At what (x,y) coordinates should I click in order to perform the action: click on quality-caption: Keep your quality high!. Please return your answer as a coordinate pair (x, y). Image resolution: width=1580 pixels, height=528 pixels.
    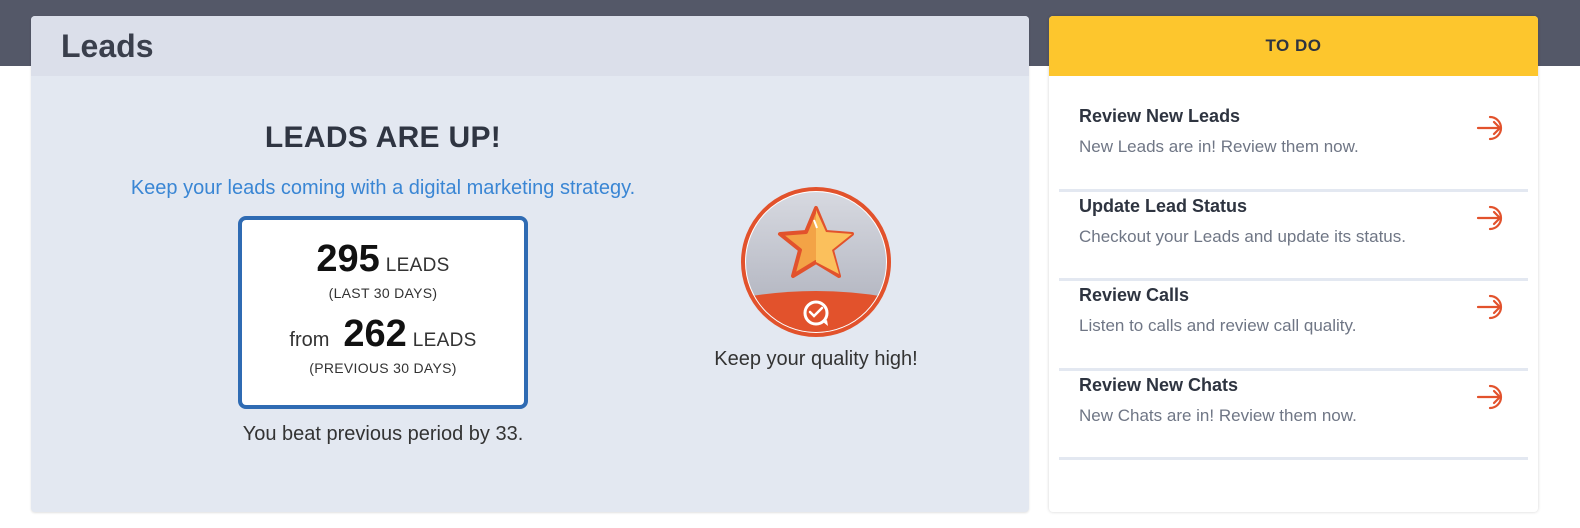
    Looking at the image, I should click on (816, 359).